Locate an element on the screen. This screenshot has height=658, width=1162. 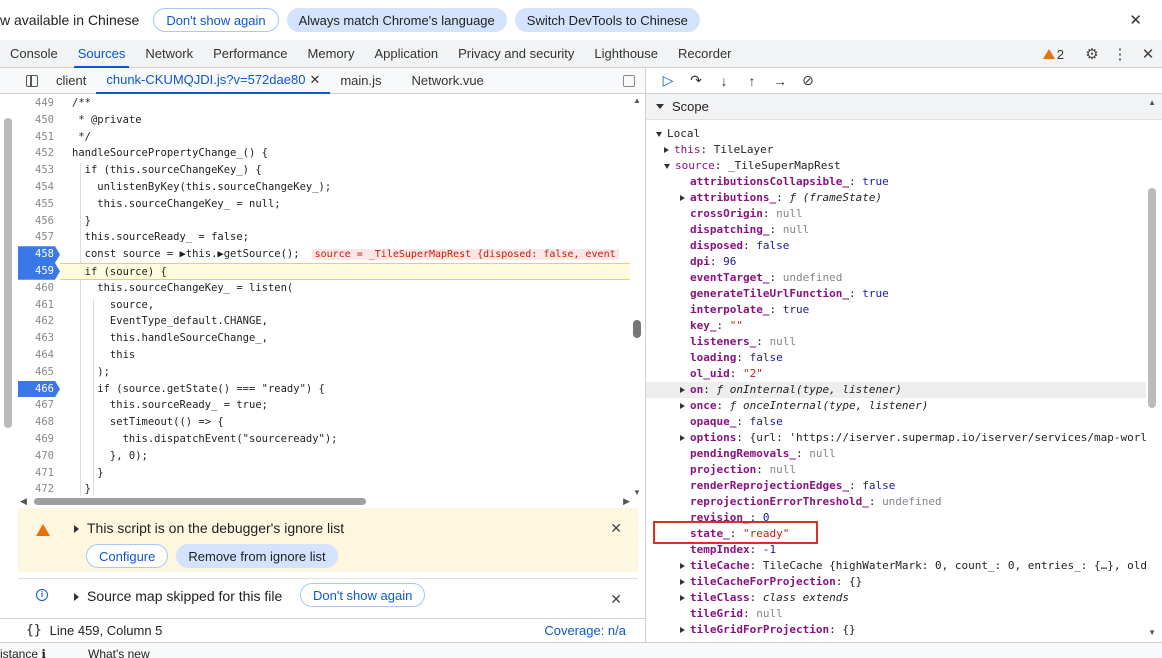
settings-gear-icon: ⚙ is located at coordinates (1092, 54).